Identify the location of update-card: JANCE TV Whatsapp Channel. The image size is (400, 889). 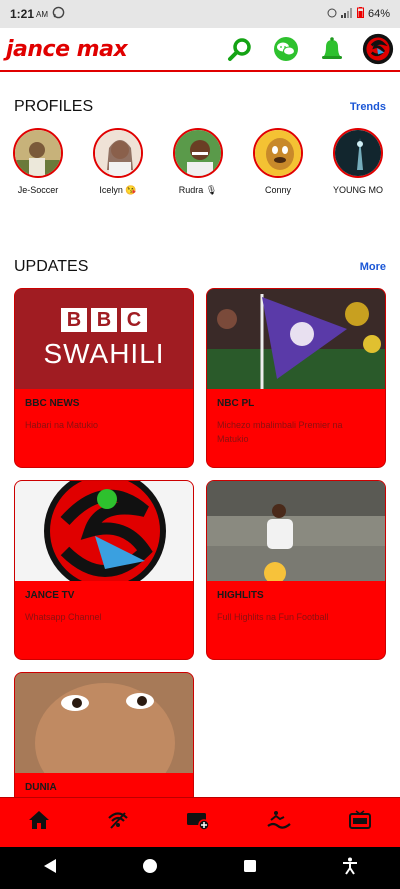
(104, 570).